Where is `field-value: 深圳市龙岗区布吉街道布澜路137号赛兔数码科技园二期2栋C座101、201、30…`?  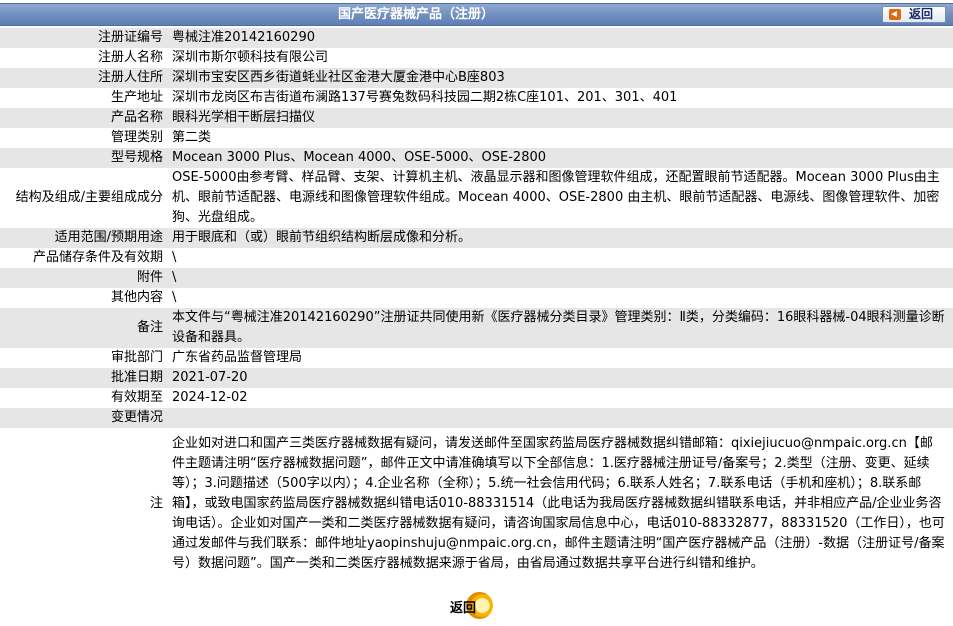
field-value: 深圳市龙岗区布吉街道布澜路137号赛兔数码科技园二期2栋C座101、201、30… is located at coordinates (560, 98).